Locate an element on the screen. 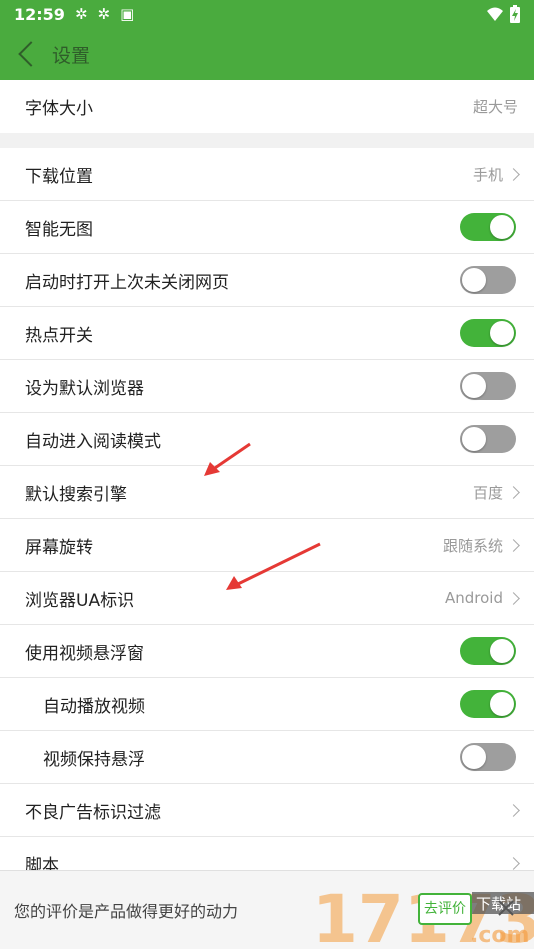 This screenshot has height=949, width=534. app-icon: ▣ is located at coordinates (127, 14).